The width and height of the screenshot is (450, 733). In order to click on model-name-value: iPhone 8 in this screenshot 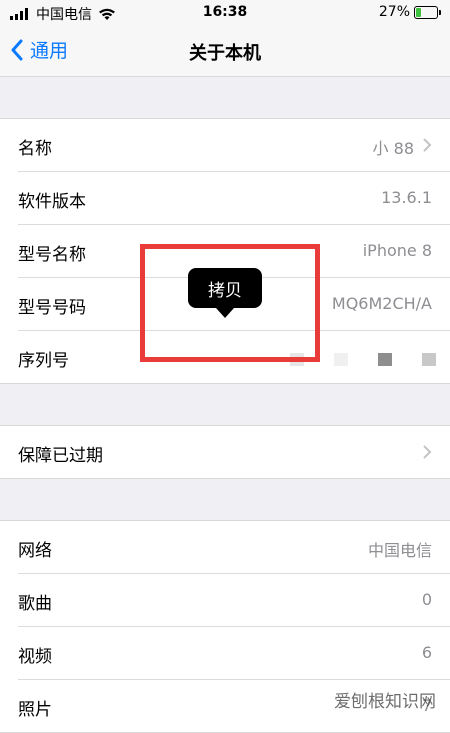, I will do `click(397, 250)`.